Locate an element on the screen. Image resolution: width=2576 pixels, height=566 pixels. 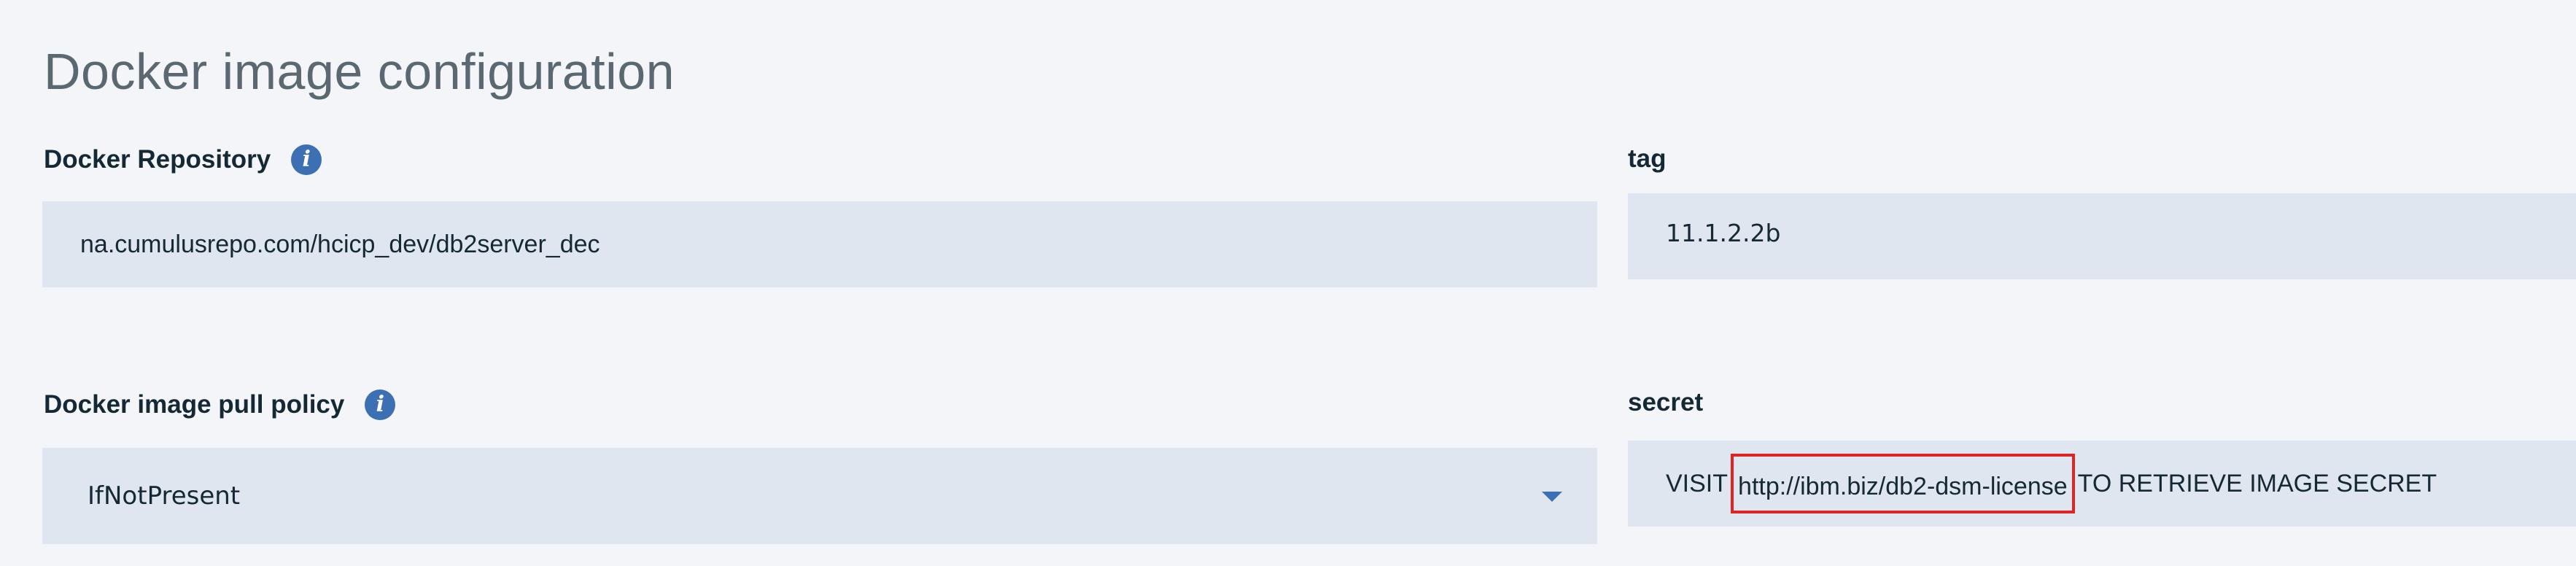
tag-label-text: tag is located at coordinates (1648, 158).